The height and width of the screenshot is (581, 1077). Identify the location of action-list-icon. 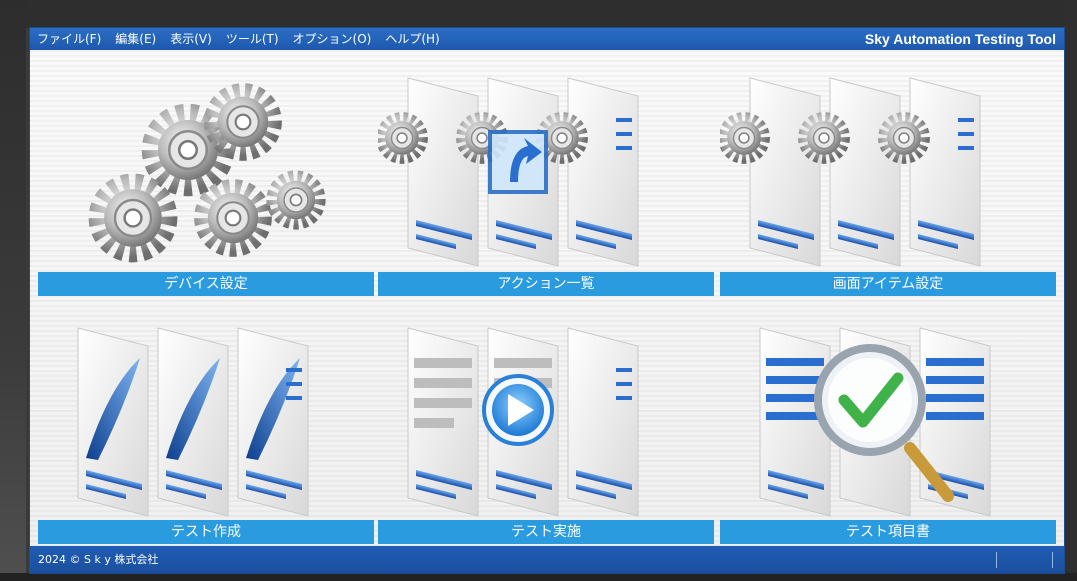
(508, 172).